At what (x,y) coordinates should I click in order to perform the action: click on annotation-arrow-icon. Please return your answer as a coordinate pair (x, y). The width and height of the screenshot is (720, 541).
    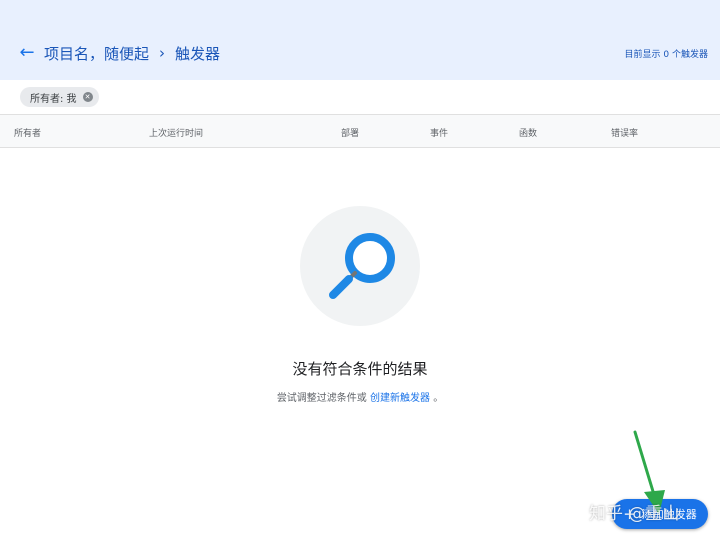
    Looking at the image, I should click on (649, 472).